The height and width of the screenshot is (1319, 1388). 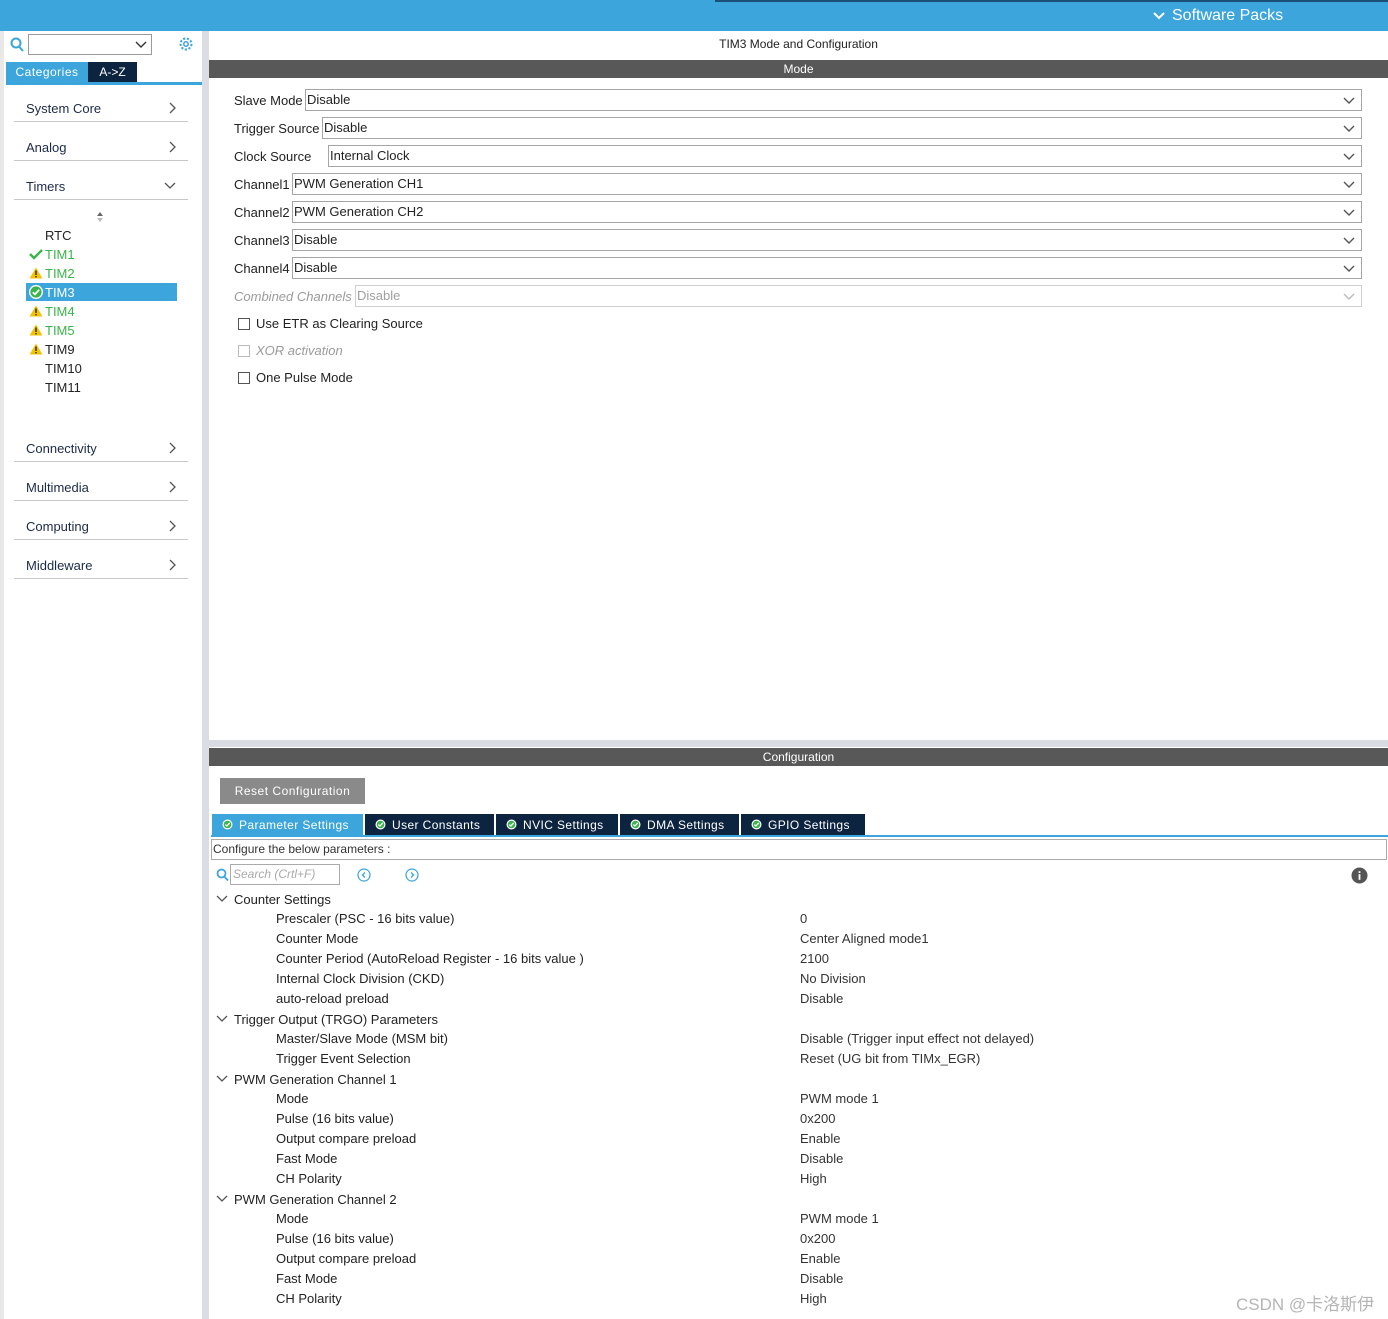 What do you see at coordinates (827, 268) in the screenshot?
I see `channel4-select: Disable` at bounding box center [827, 268].